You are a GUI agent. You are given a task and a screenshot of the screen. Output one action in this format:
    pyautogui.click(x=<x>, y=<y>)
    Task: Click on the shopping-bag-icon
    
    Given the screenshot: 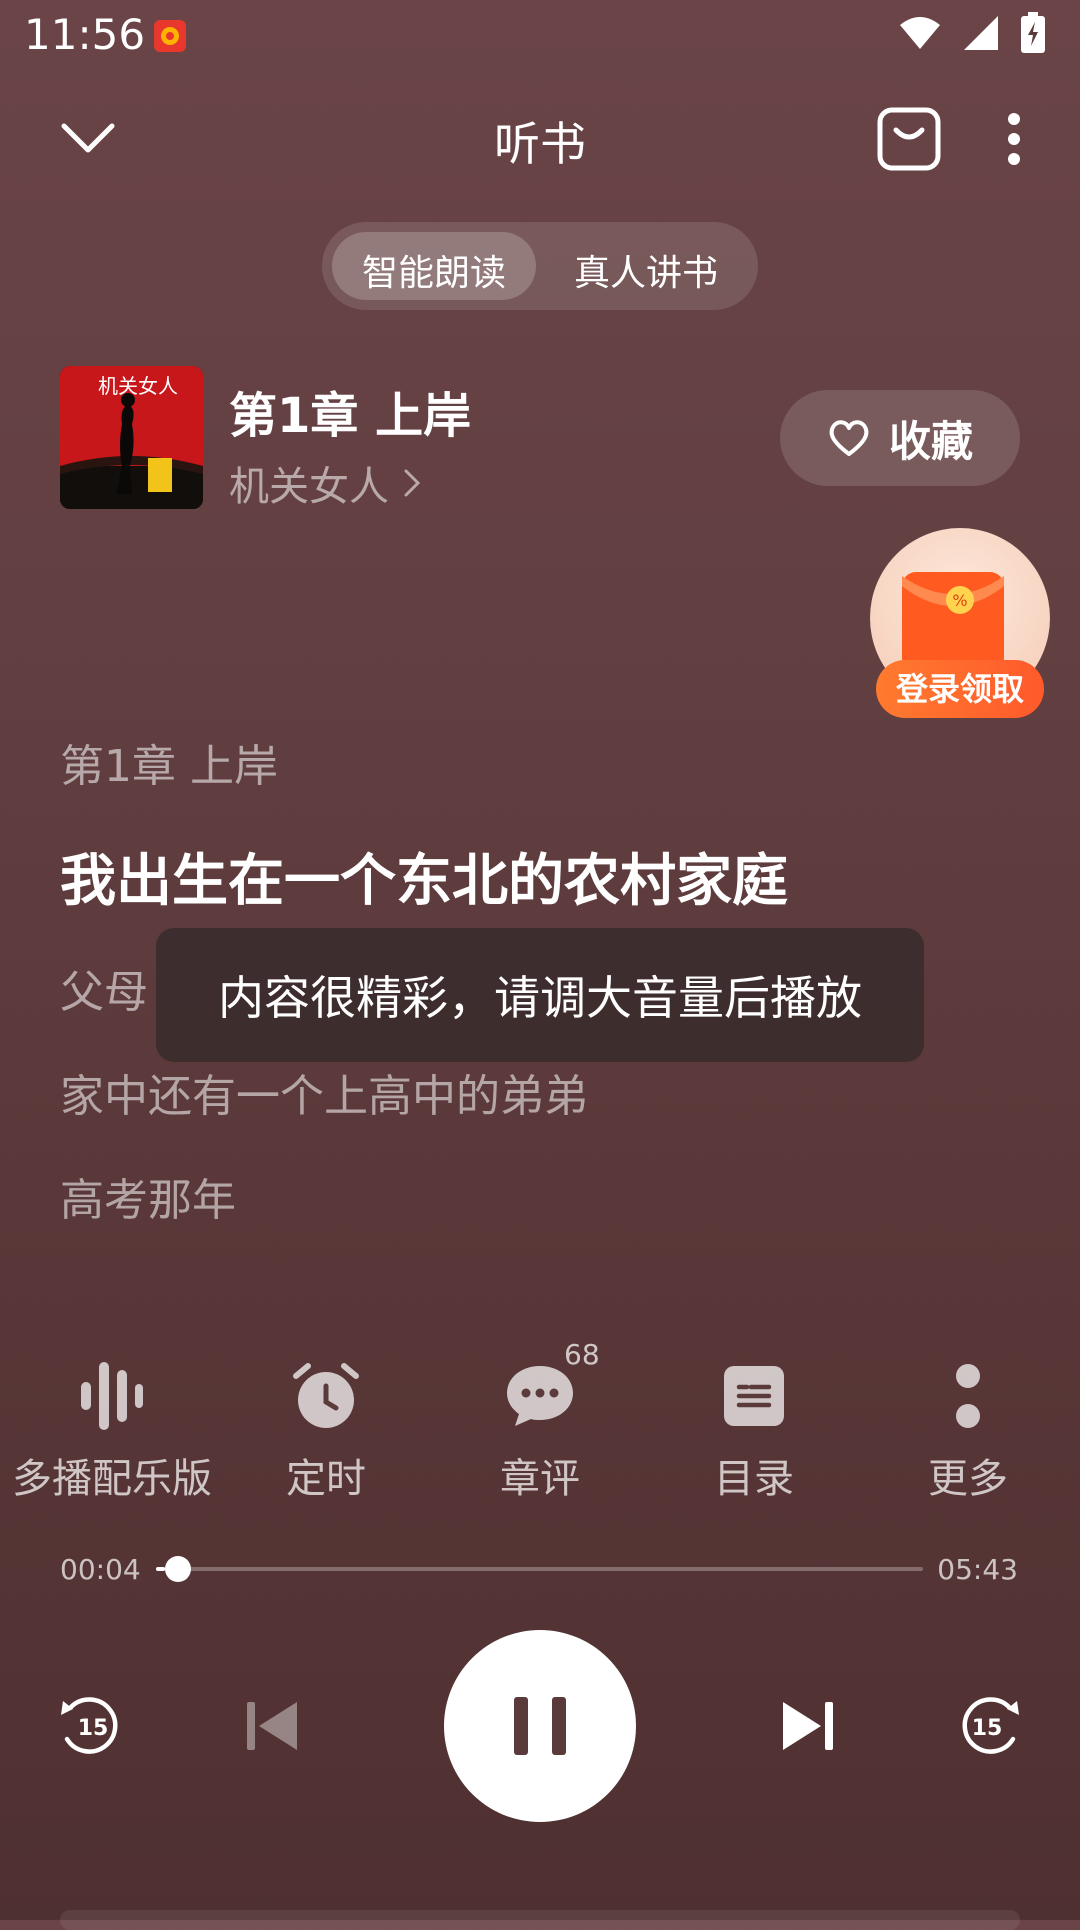 What is the action you would take?
    pyautogui.click(x=909, y=139)
    